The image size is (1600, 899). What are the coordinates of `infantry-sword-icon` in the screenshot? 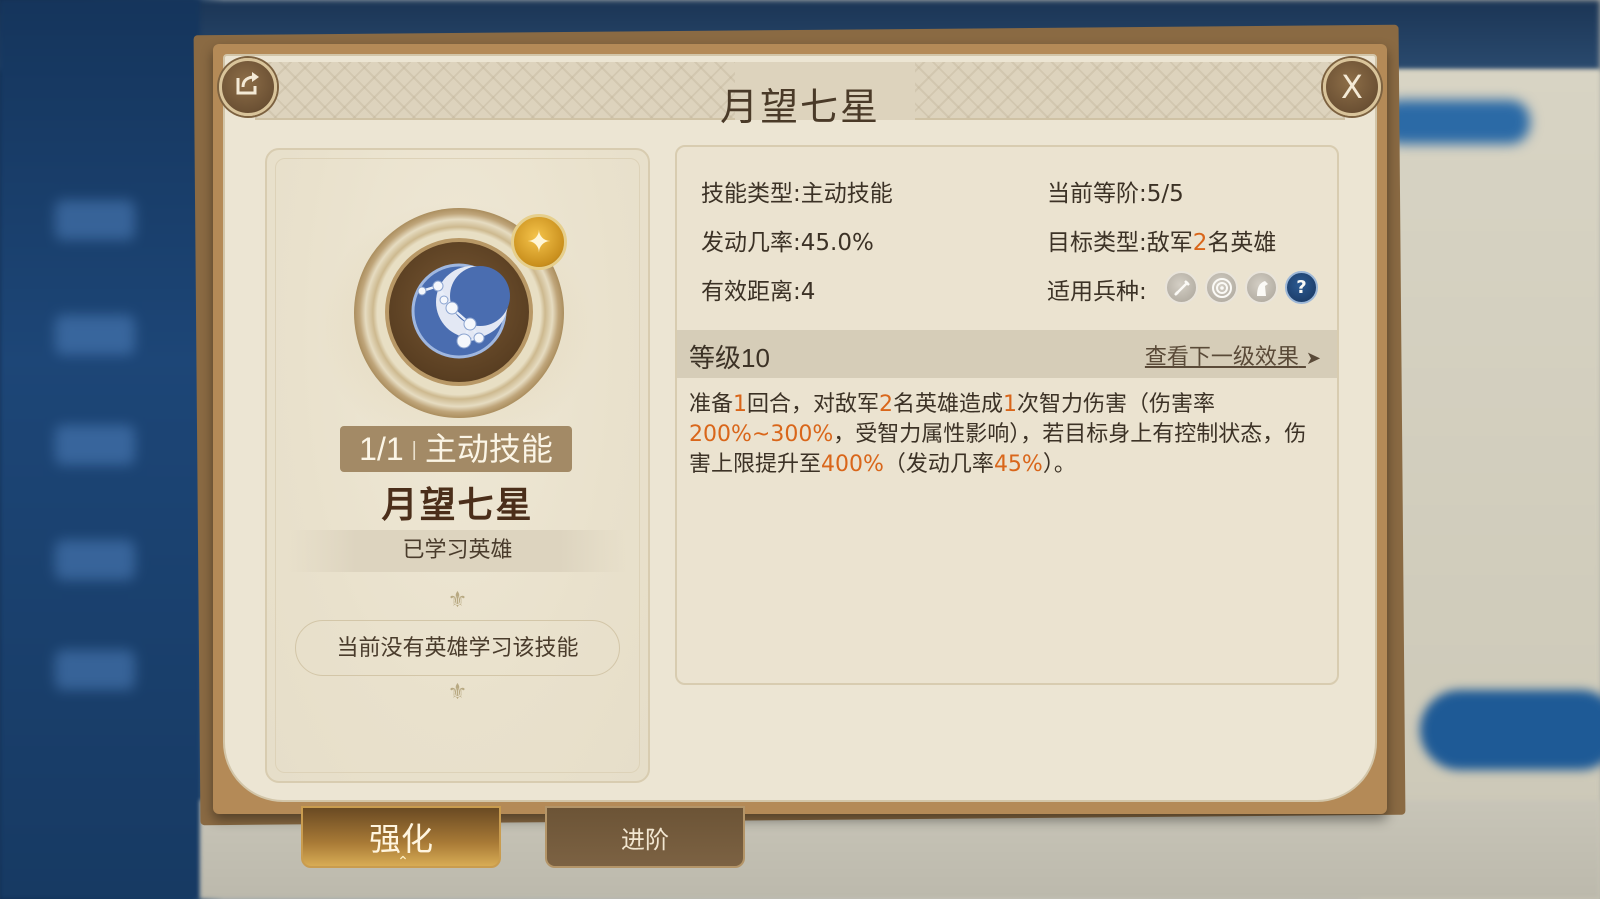 It's located at (1181, 287).